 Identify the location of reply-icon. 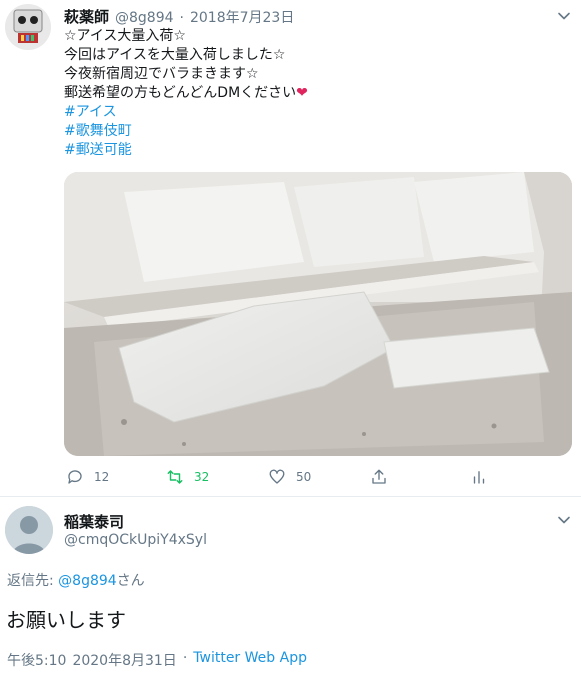
(75, 477).